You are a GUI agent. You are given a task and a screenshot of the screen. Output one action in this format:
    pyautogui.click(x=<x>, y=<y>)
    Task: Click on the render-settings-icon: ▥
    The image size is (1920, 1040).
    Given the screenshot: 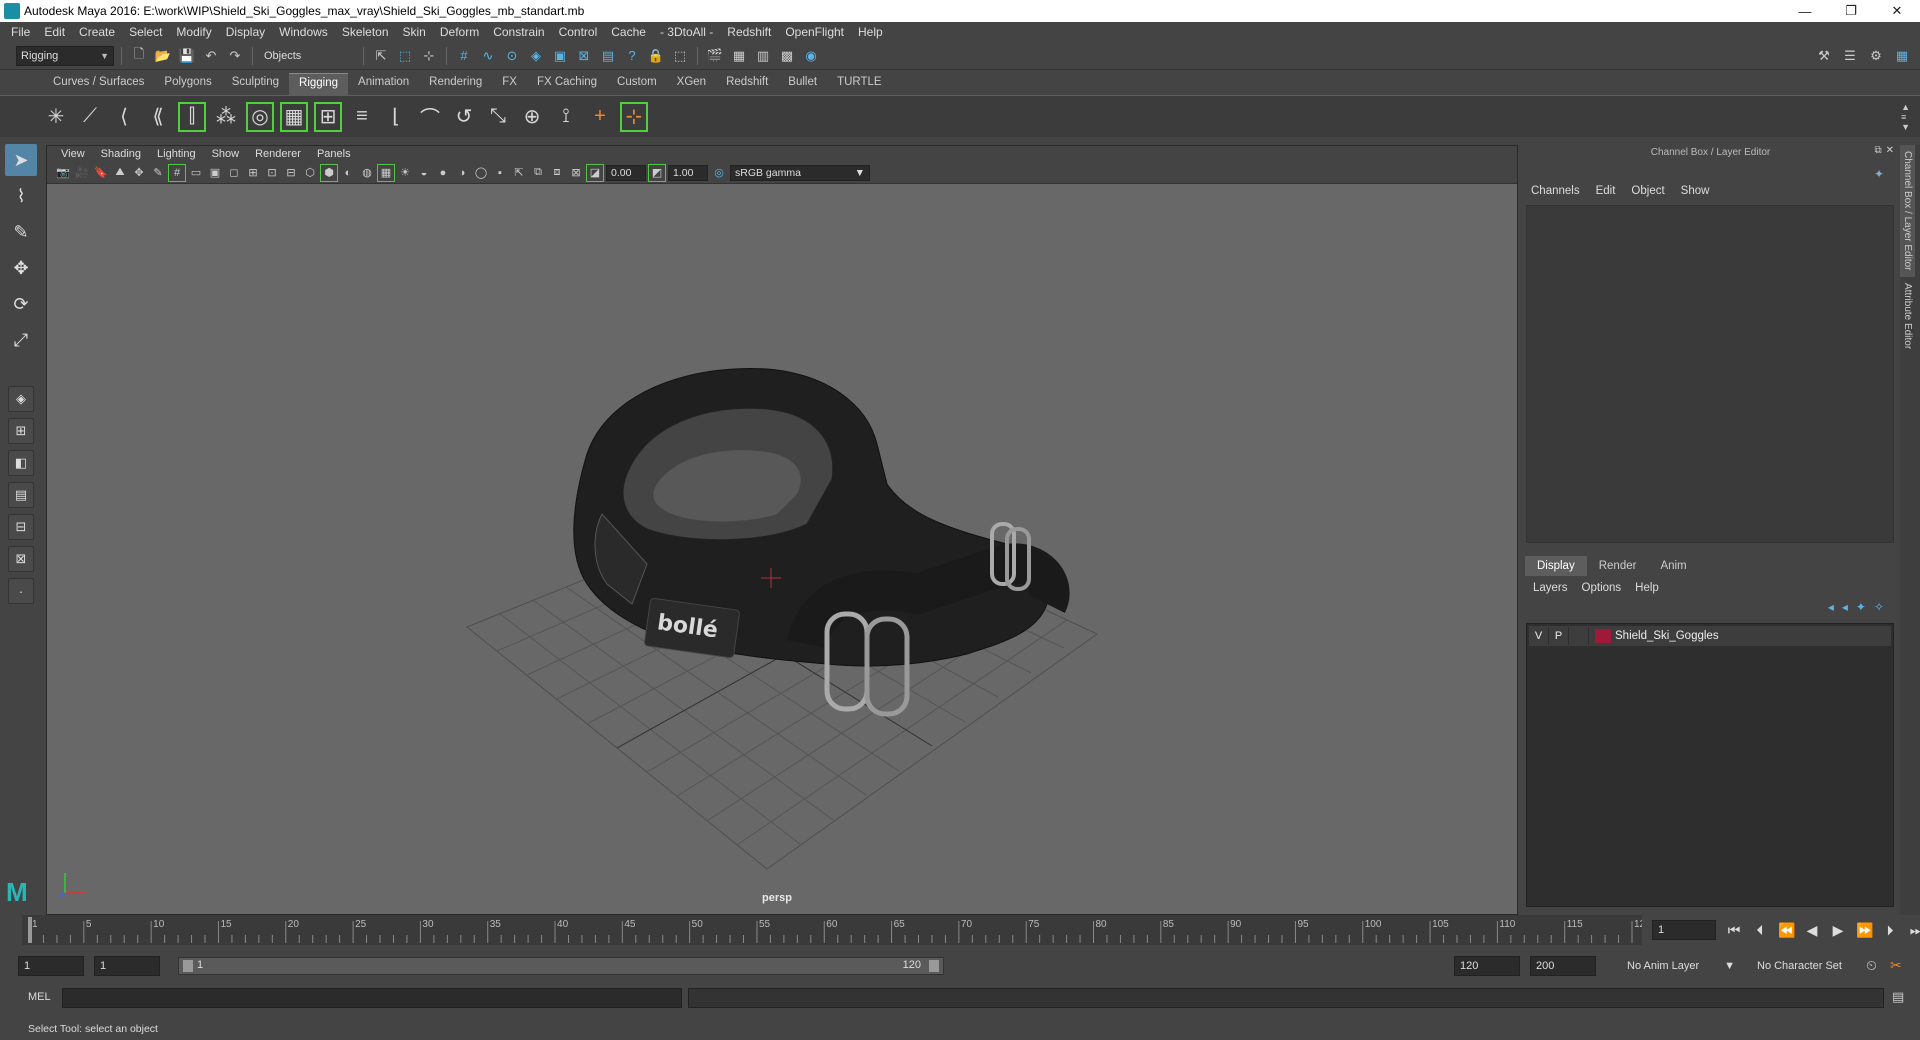 What is the action you would take?
    pyautogui.click(x=763, y=56)
    